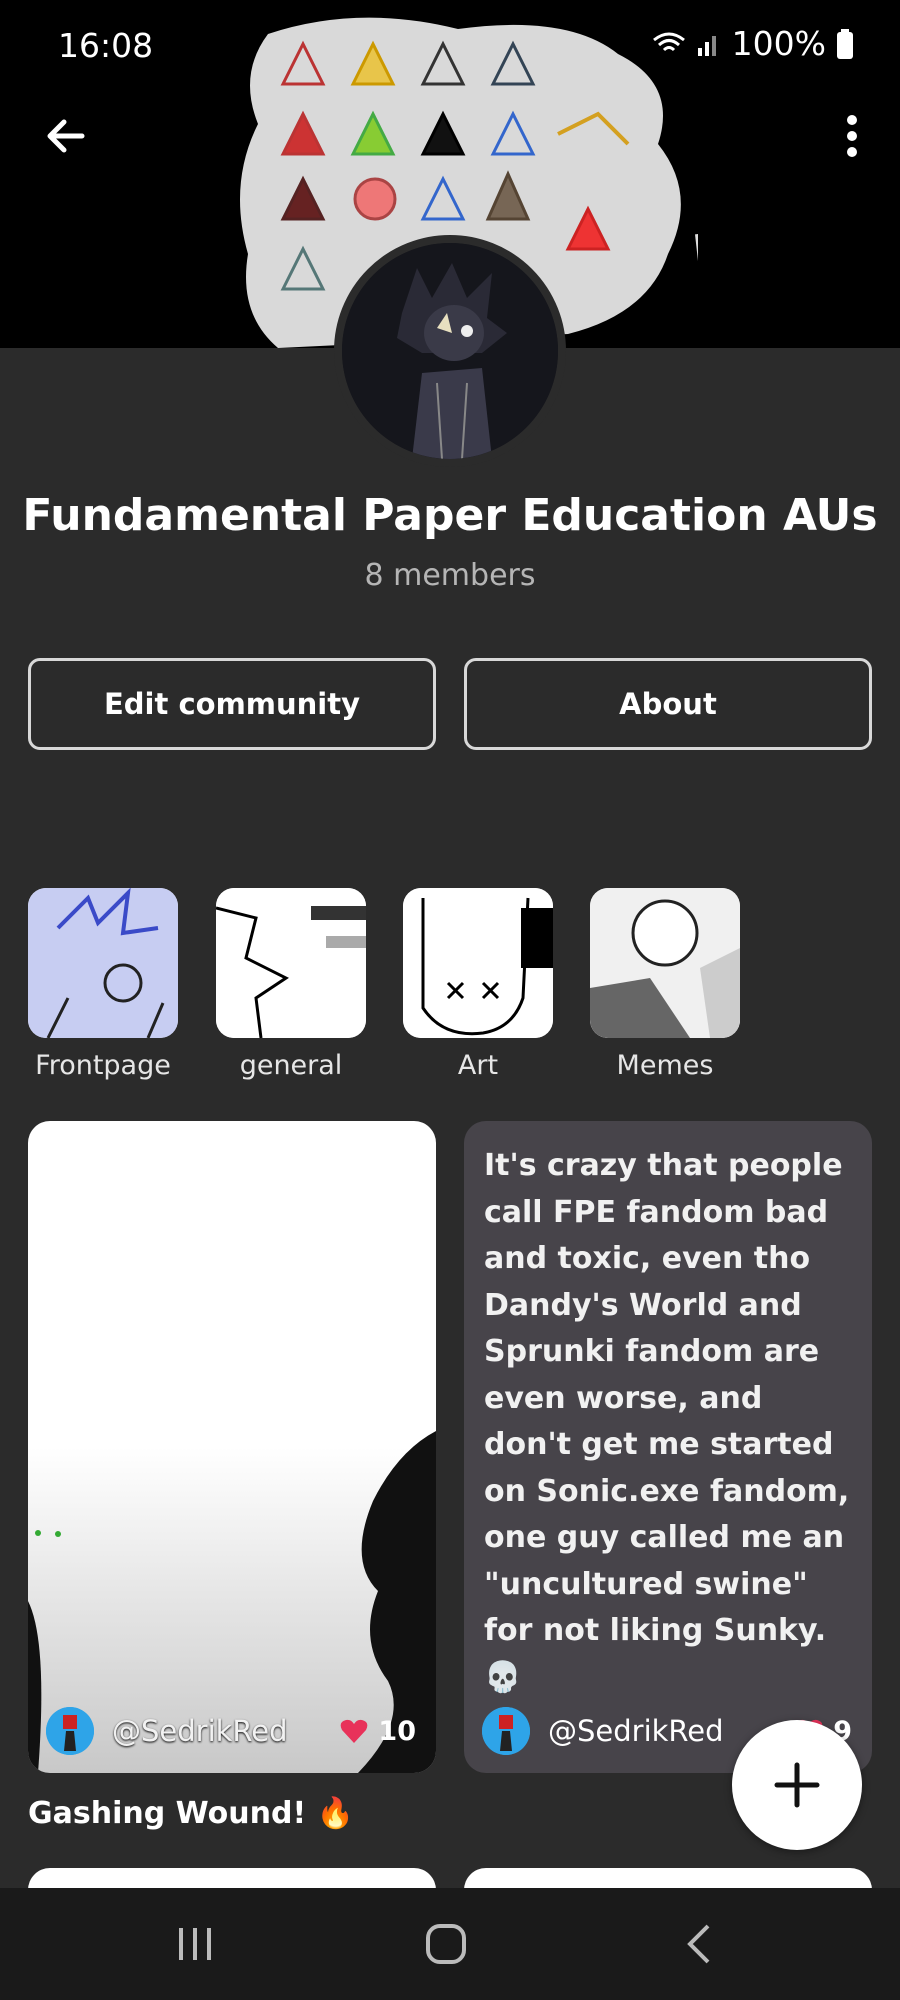 This screenshot has height=2000, width=900. Describe the element at coordinates (706, 45) in the screenshot. I see `signal-icon` at that location.